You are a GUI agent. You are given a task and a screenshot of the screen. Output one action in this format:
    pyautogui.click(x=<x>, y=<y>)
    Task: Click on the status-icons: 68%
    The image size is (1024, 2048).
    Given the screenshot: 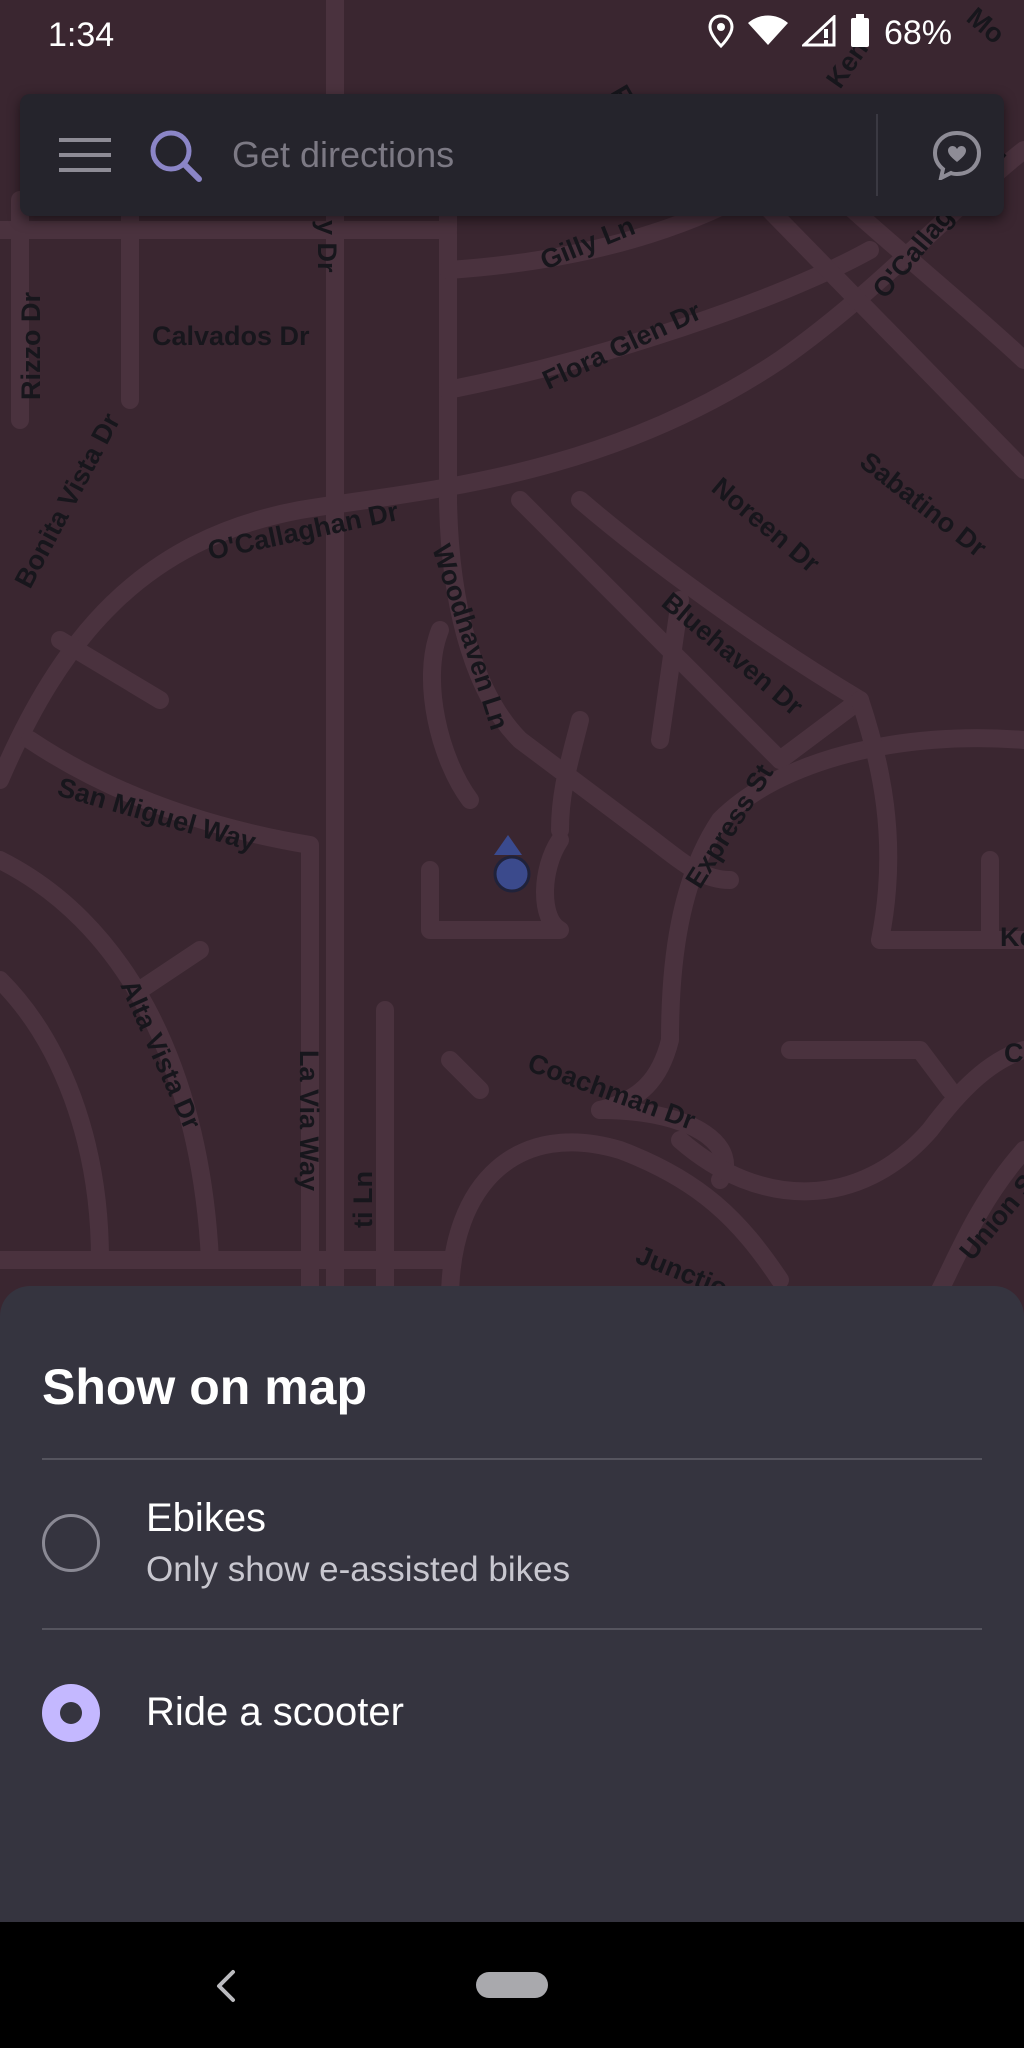 What is the action you would take?
    pyautogui.click(x=830, y=33)
    